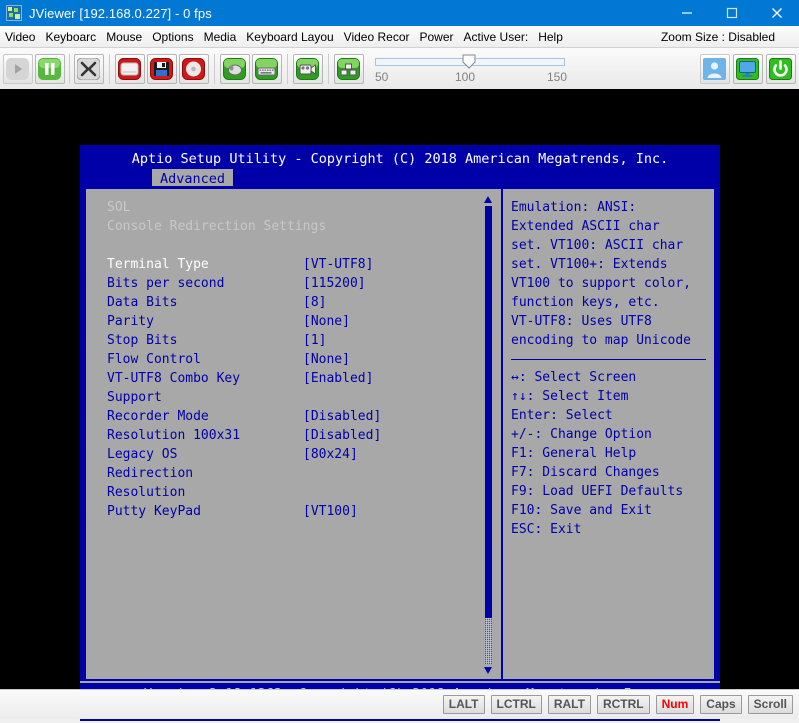 Image resolution: width=799 pixels, height=723 pixels. I want to click on bios-option-recorder-mode: Recorder Mode [Disabled], so click(304, 416).